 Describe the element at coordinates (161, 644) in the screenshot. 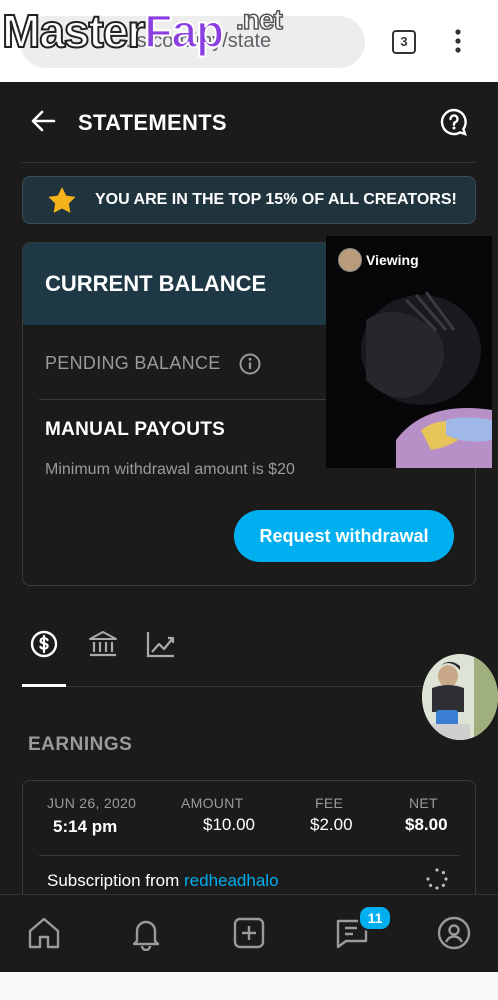

I see `tab-statistics-chart-icon` at that location.